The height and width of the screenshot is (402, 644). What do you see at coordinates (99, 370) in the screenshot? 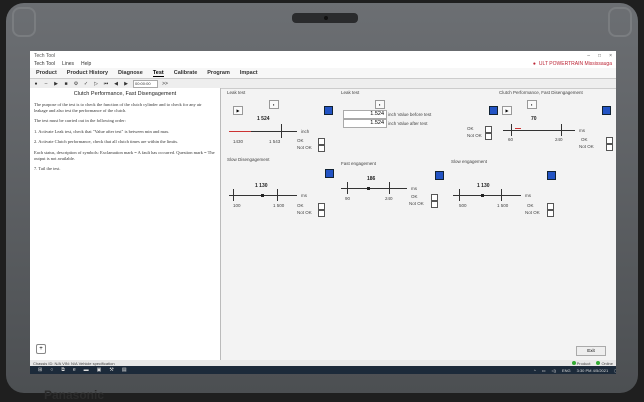
I see `store-icon: ▣` at bounding box center [99, 370].